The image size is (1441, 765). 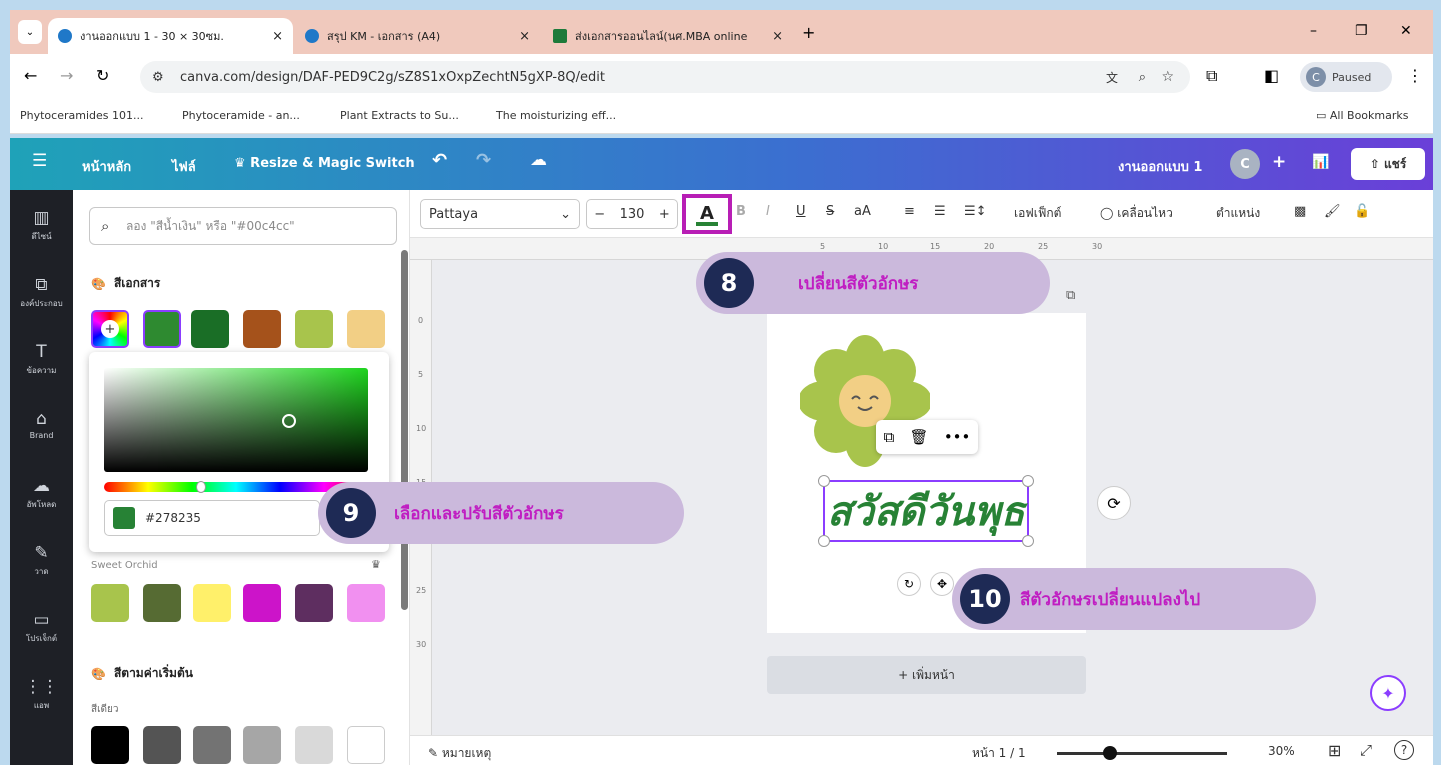 I want to click on color-search-input: ⌕ ลอง "สีน้ำเงิน" หรือ "#00c4cc", so click(x=243, y=226).